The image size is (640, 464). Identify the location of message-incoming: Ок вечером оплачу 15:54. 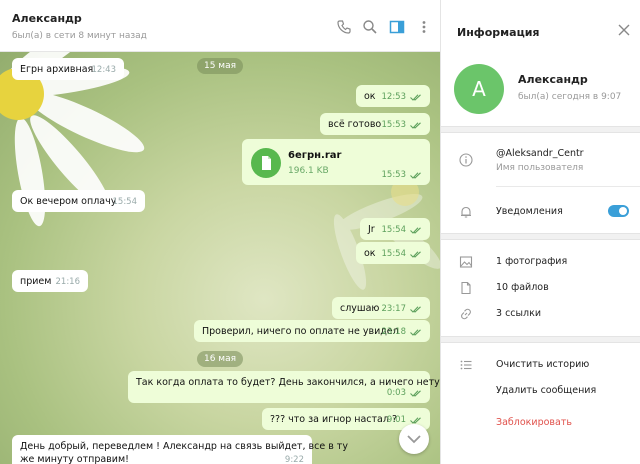
(78, 201).